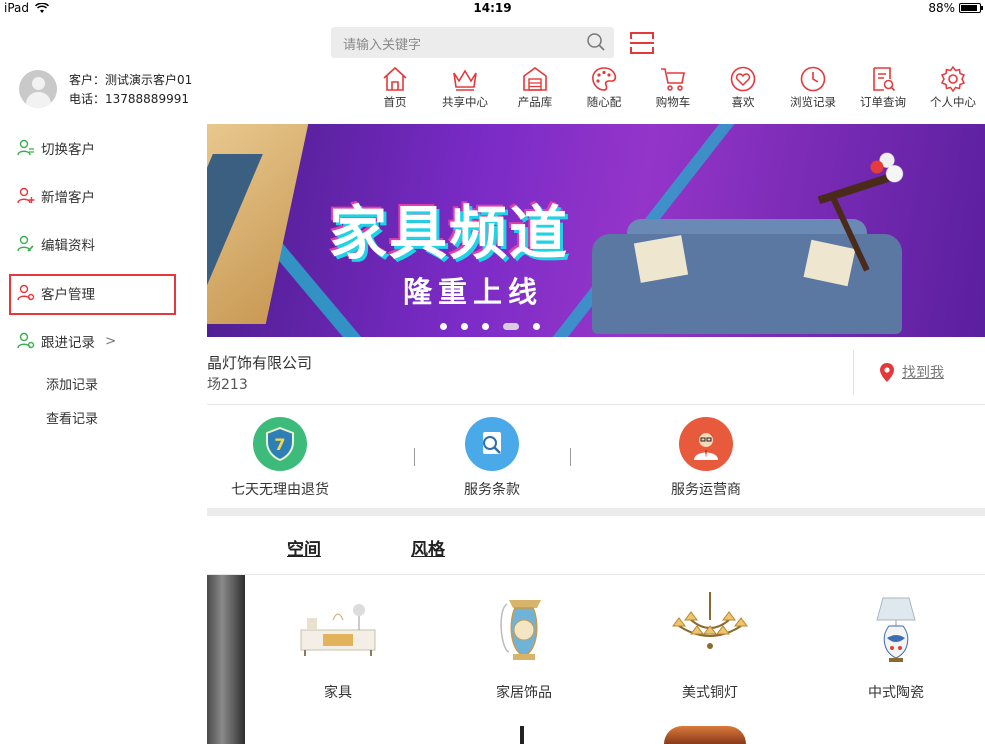 The width and height of the screenshot is (985, 744). I want to click on category-label: 美式铜灯, so click(710, 693).